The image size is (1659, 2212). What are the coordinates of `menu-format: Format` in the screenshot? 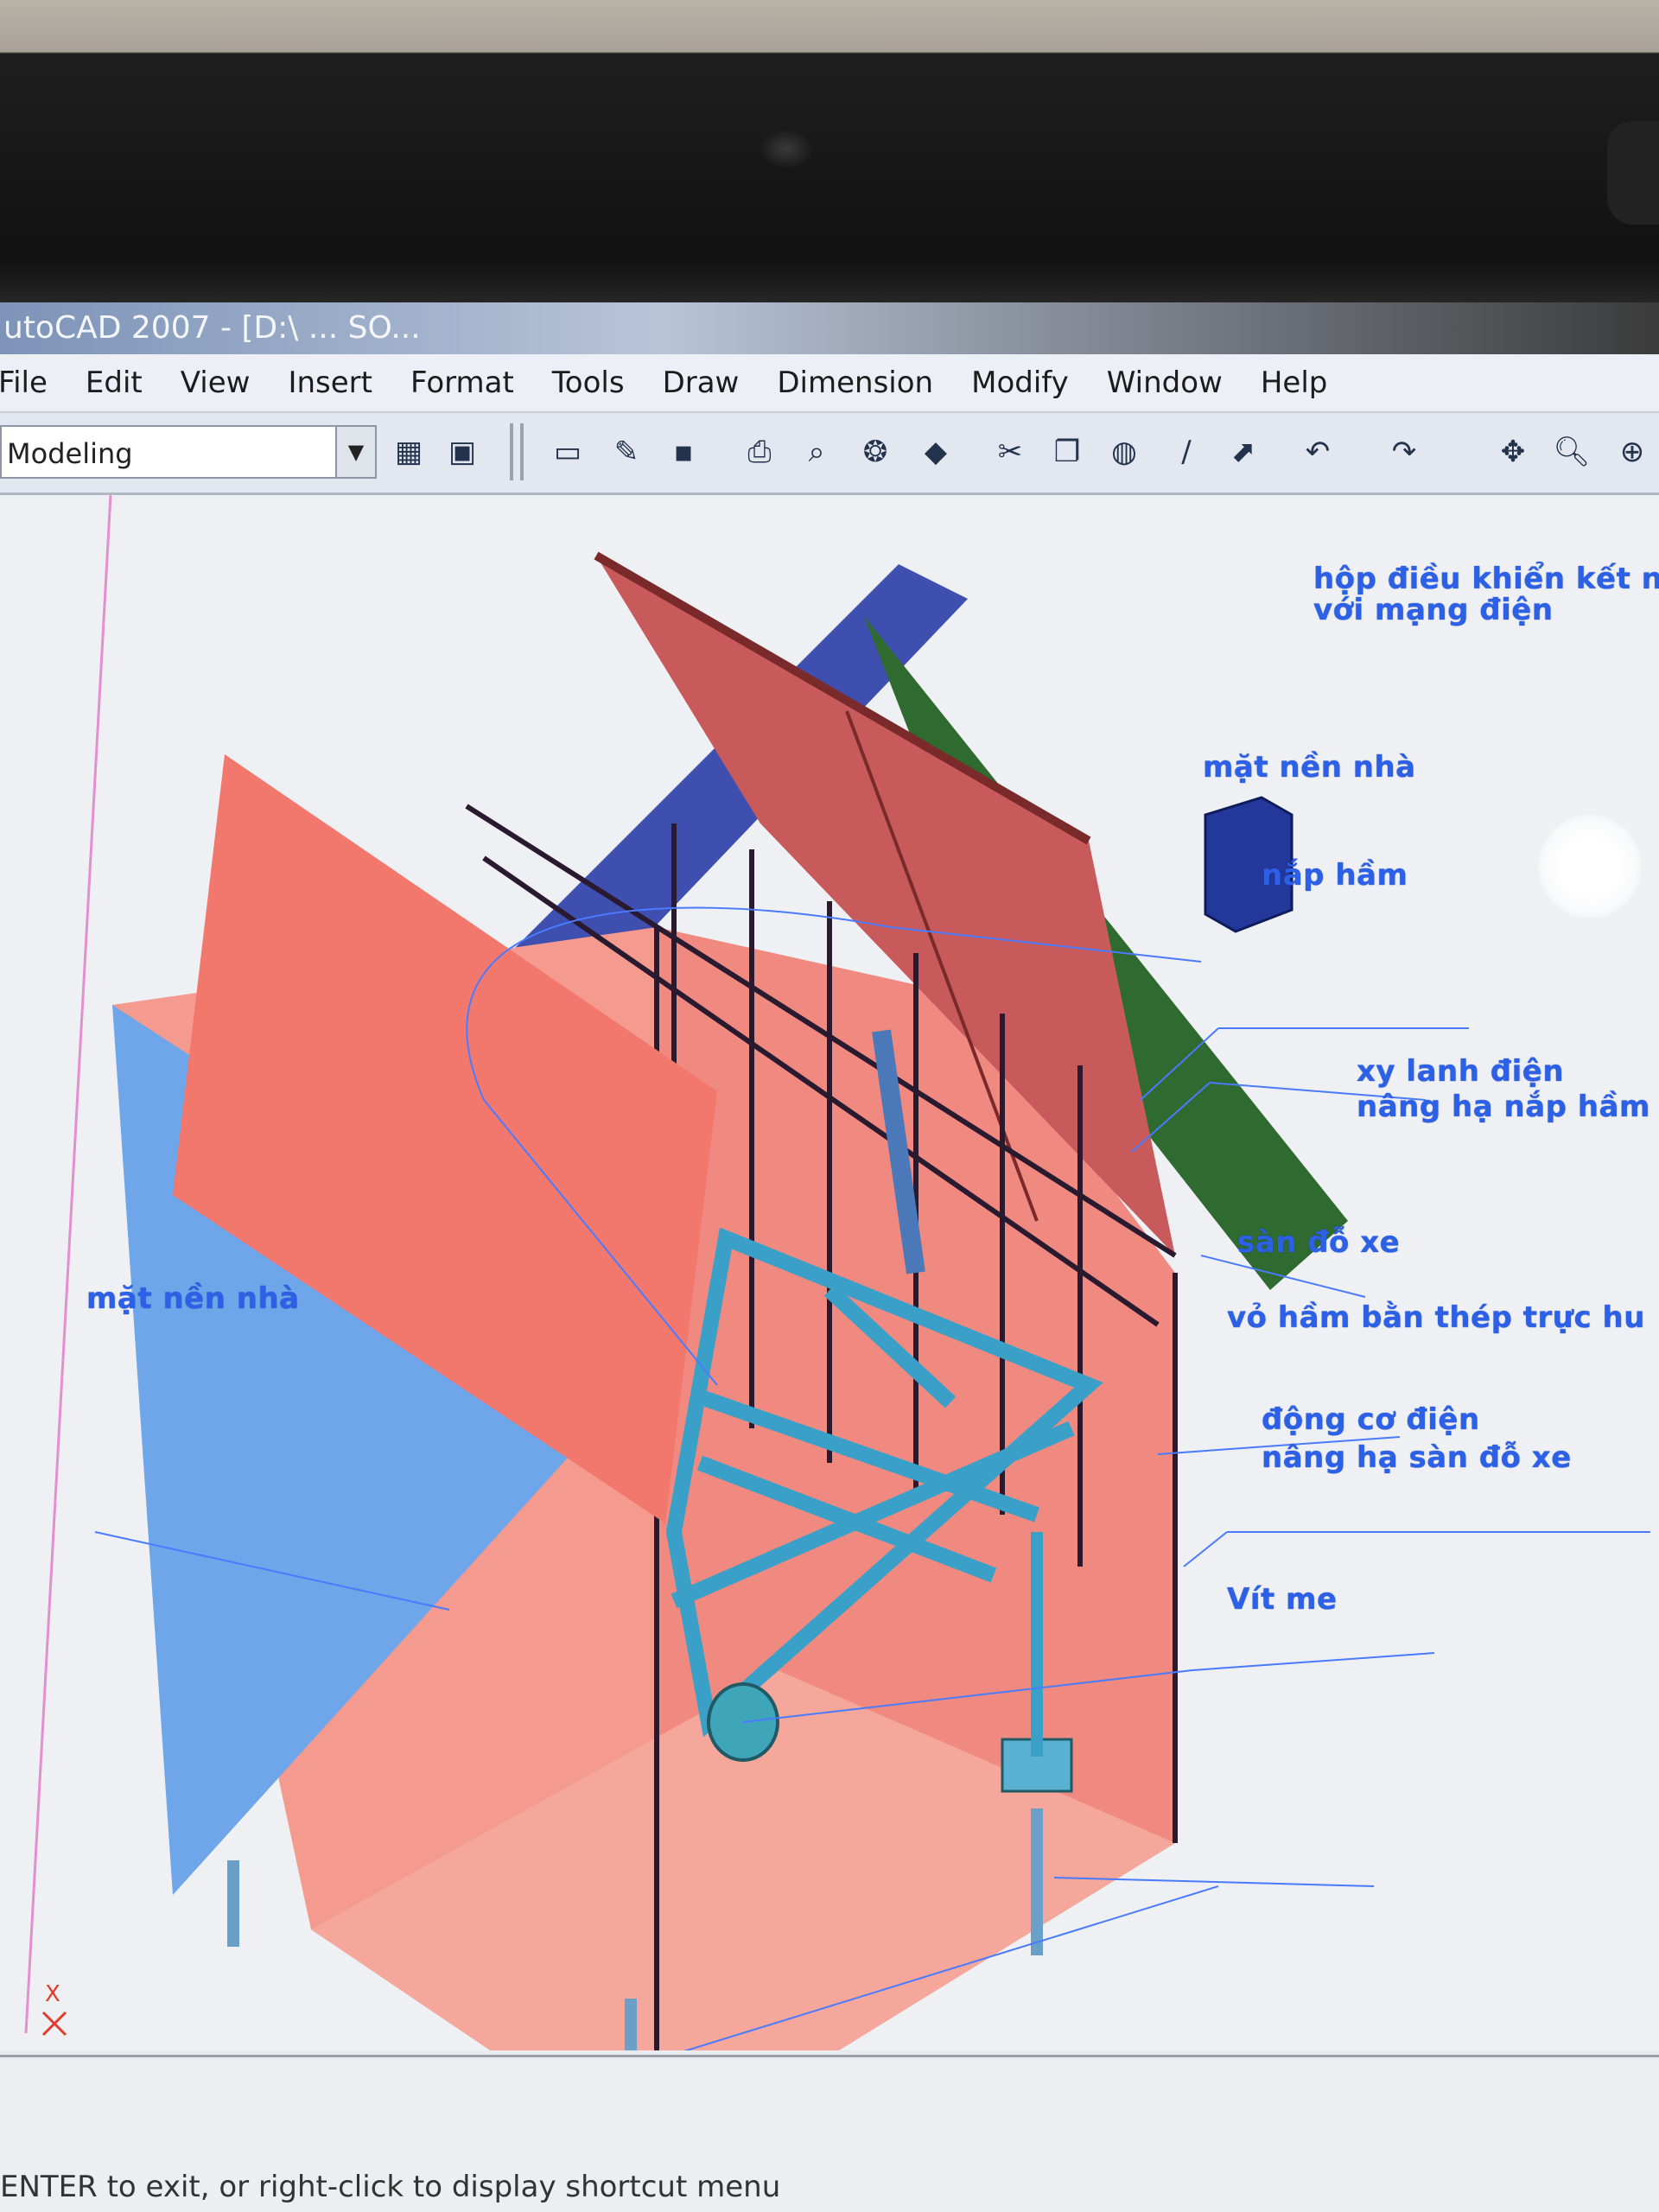 It's located at (462, 382).